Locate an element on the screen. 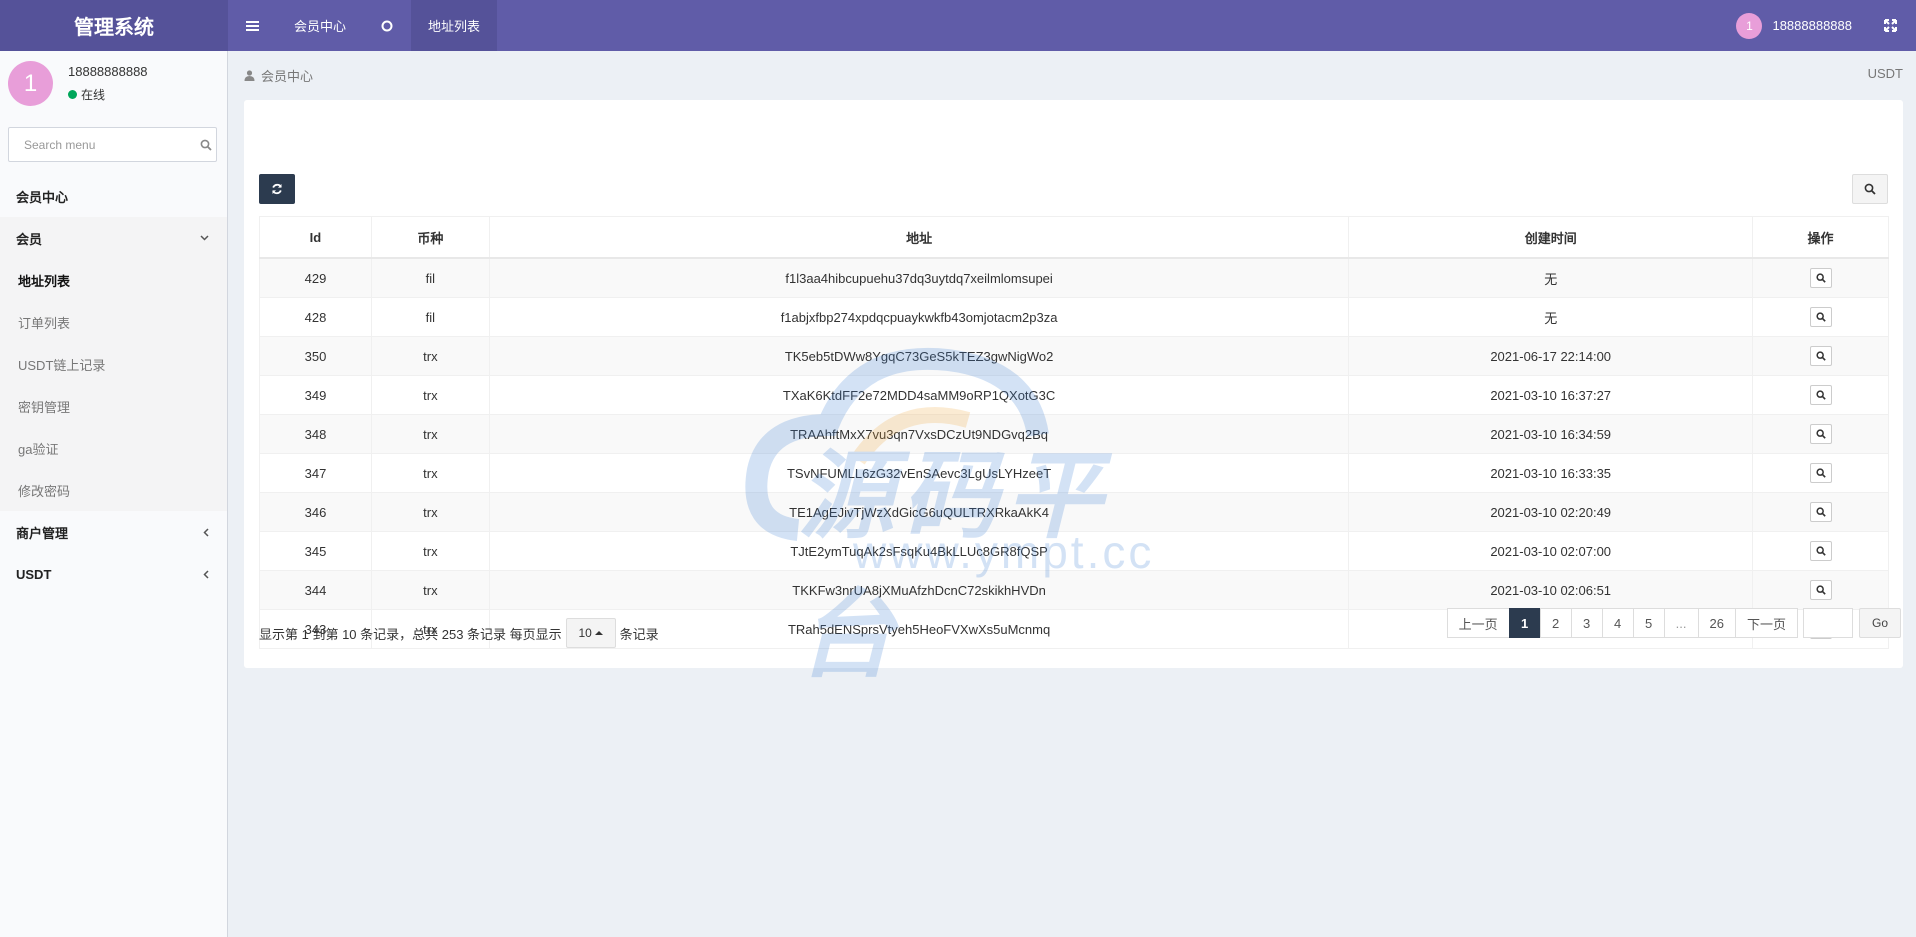 The image size is (1916, 937). header-tab-member-center: 会员中心 is located at coordinates (320, 25).